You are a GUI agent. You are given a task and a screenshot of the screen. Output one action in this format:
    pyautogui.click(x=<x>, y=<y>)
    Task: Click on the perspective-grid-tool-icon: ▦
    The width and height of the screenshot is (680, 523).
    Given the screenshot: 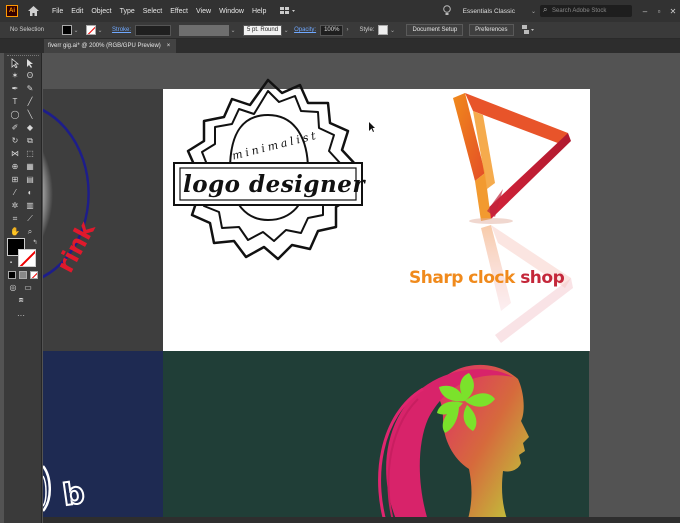 What is the action you would take?
    pyautogui.click(x=30, y=167)
    